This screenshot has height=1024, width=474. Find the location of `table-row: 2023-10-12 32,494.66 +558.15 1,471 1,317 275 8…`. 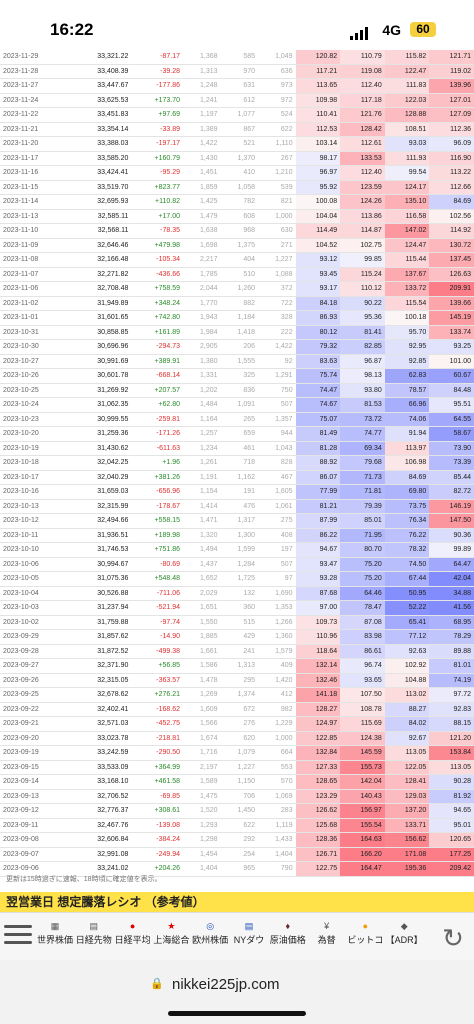

table-row: 2023-10-12 32,494.66 +558.15 1,471 1,317 275 8… is located at coordinates (237, 521).